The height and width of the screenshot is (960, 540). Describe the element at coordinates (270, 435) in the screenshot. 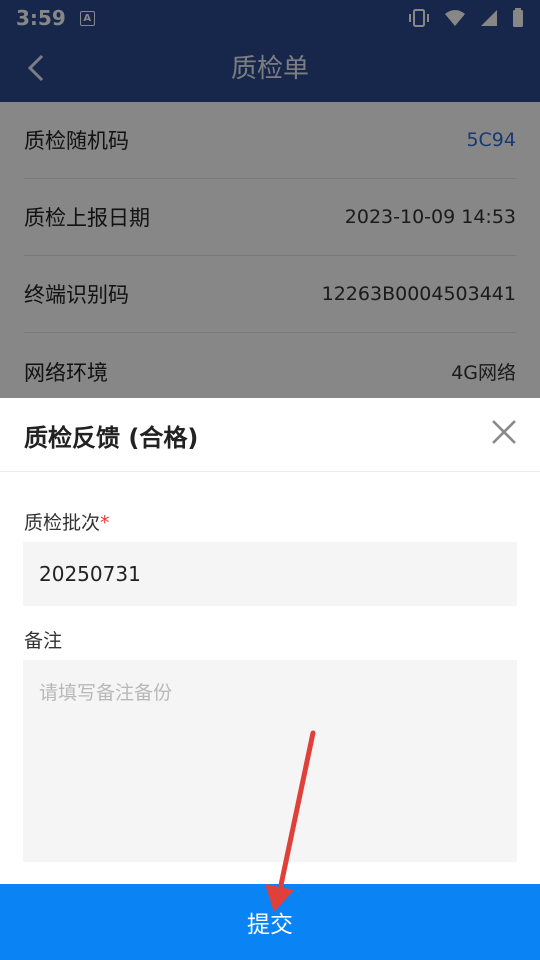

I see `sheet-header: 质检反馈 (合格)` at that location.